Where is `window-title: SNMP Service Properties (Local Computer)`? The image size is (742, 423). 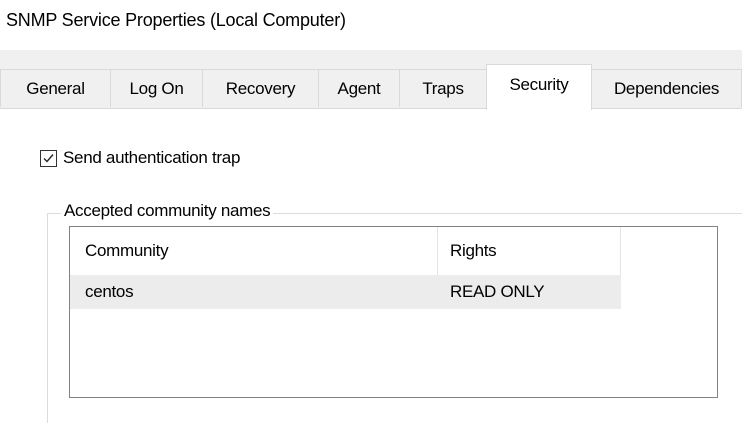
window-title: SNMP Service Properties (Local Computer) is located at coordinates (176, 20).